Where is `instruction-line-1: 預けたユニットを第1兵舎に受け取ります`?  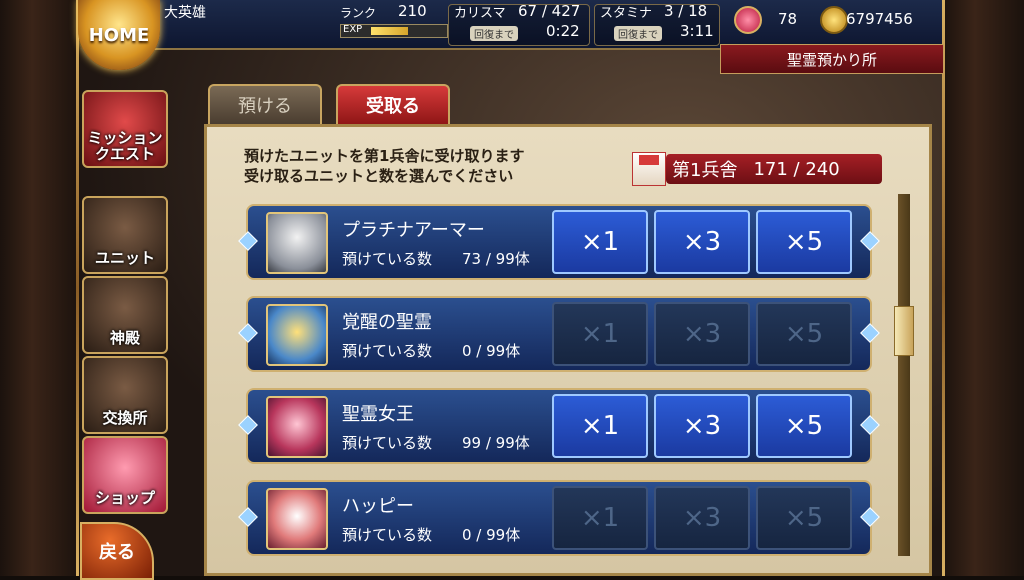
instruction-line-1: 預けたユニットを第1兵舎に受け取ります is located at coordinates (384, 156).